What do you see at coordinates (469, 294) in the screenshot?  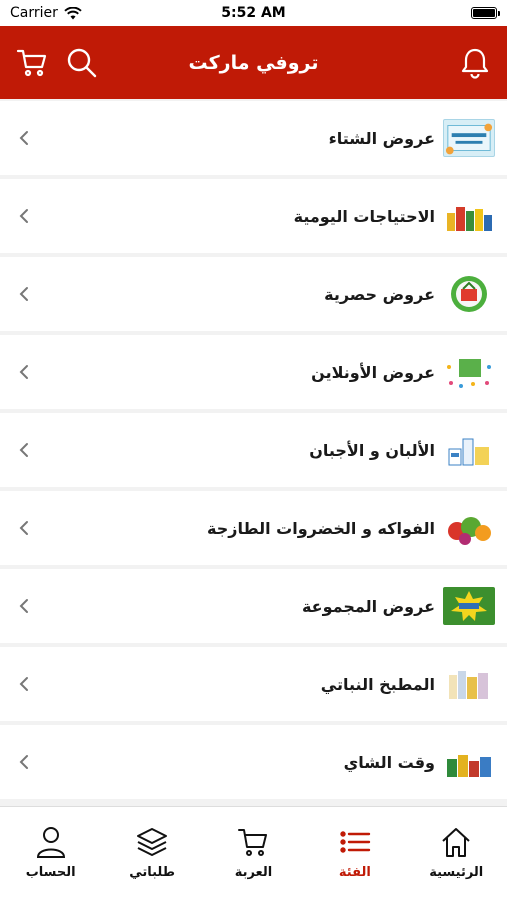 I see `exclusive-offers-thumb` at bounding box center [469, 294].